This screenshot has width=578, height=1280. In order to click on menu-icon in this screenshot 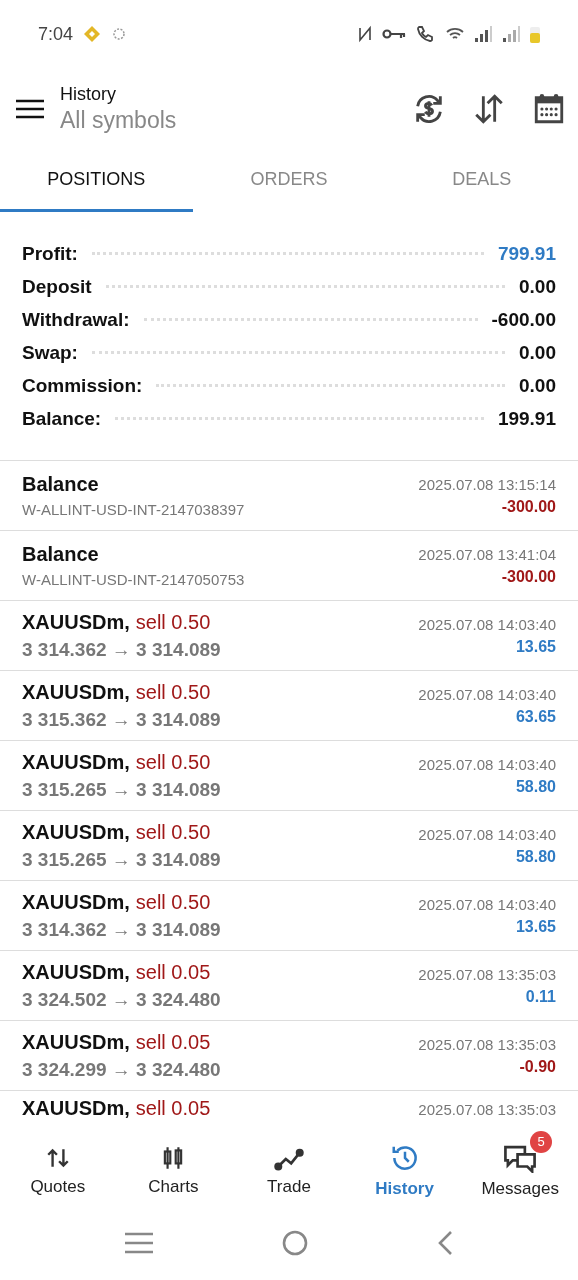, I will do `click(30, 109)`.